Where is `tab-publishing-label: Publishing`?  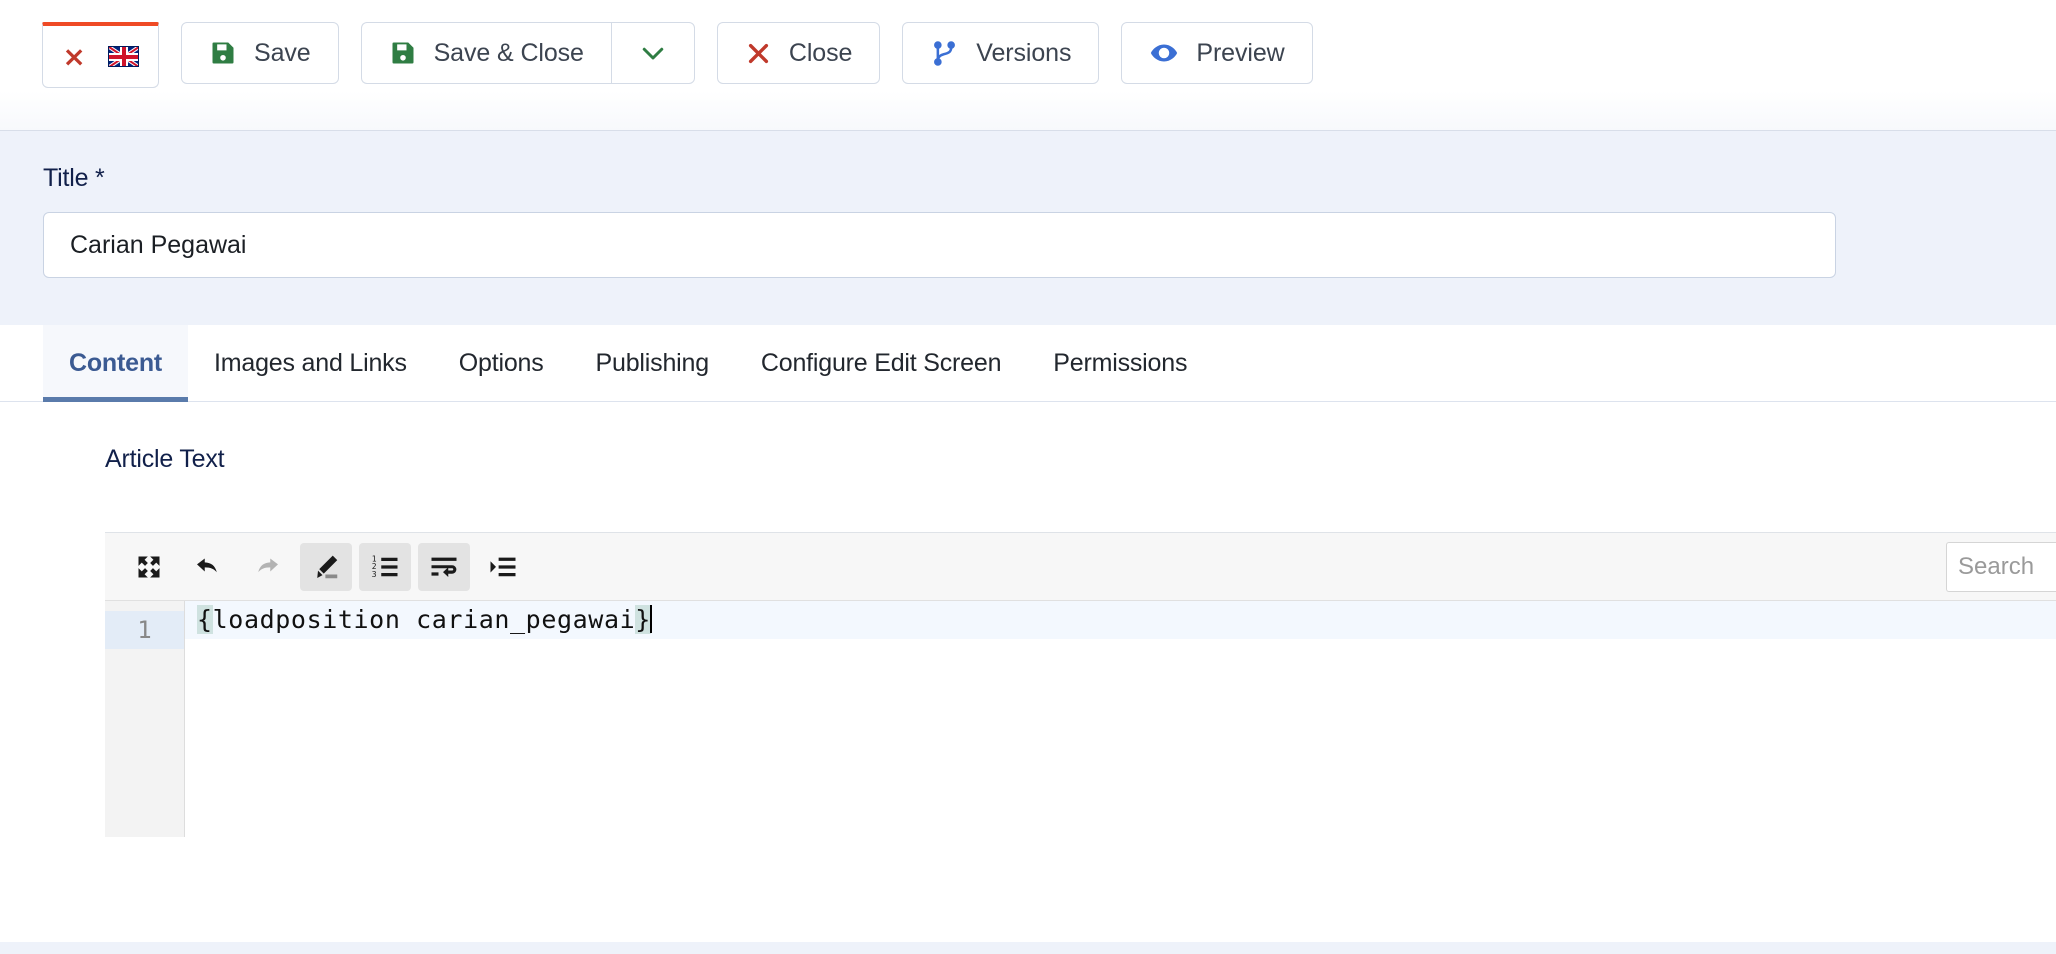 tab-publishing-label: Publishing is located at coordinates (652, 362).